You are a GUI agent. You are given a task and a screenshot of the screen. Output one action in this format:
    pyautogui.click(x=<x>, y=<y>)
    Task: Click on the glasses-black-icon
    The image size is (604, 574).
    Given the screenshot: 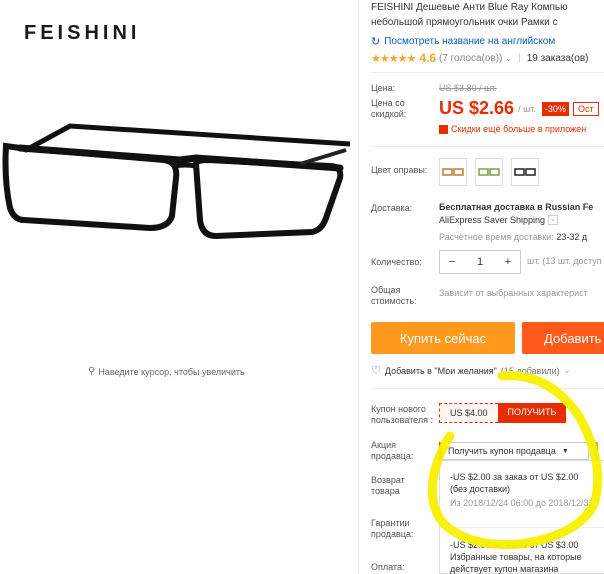 What is the action you would take?
    pyautogui.click(x=525, y=172)
    